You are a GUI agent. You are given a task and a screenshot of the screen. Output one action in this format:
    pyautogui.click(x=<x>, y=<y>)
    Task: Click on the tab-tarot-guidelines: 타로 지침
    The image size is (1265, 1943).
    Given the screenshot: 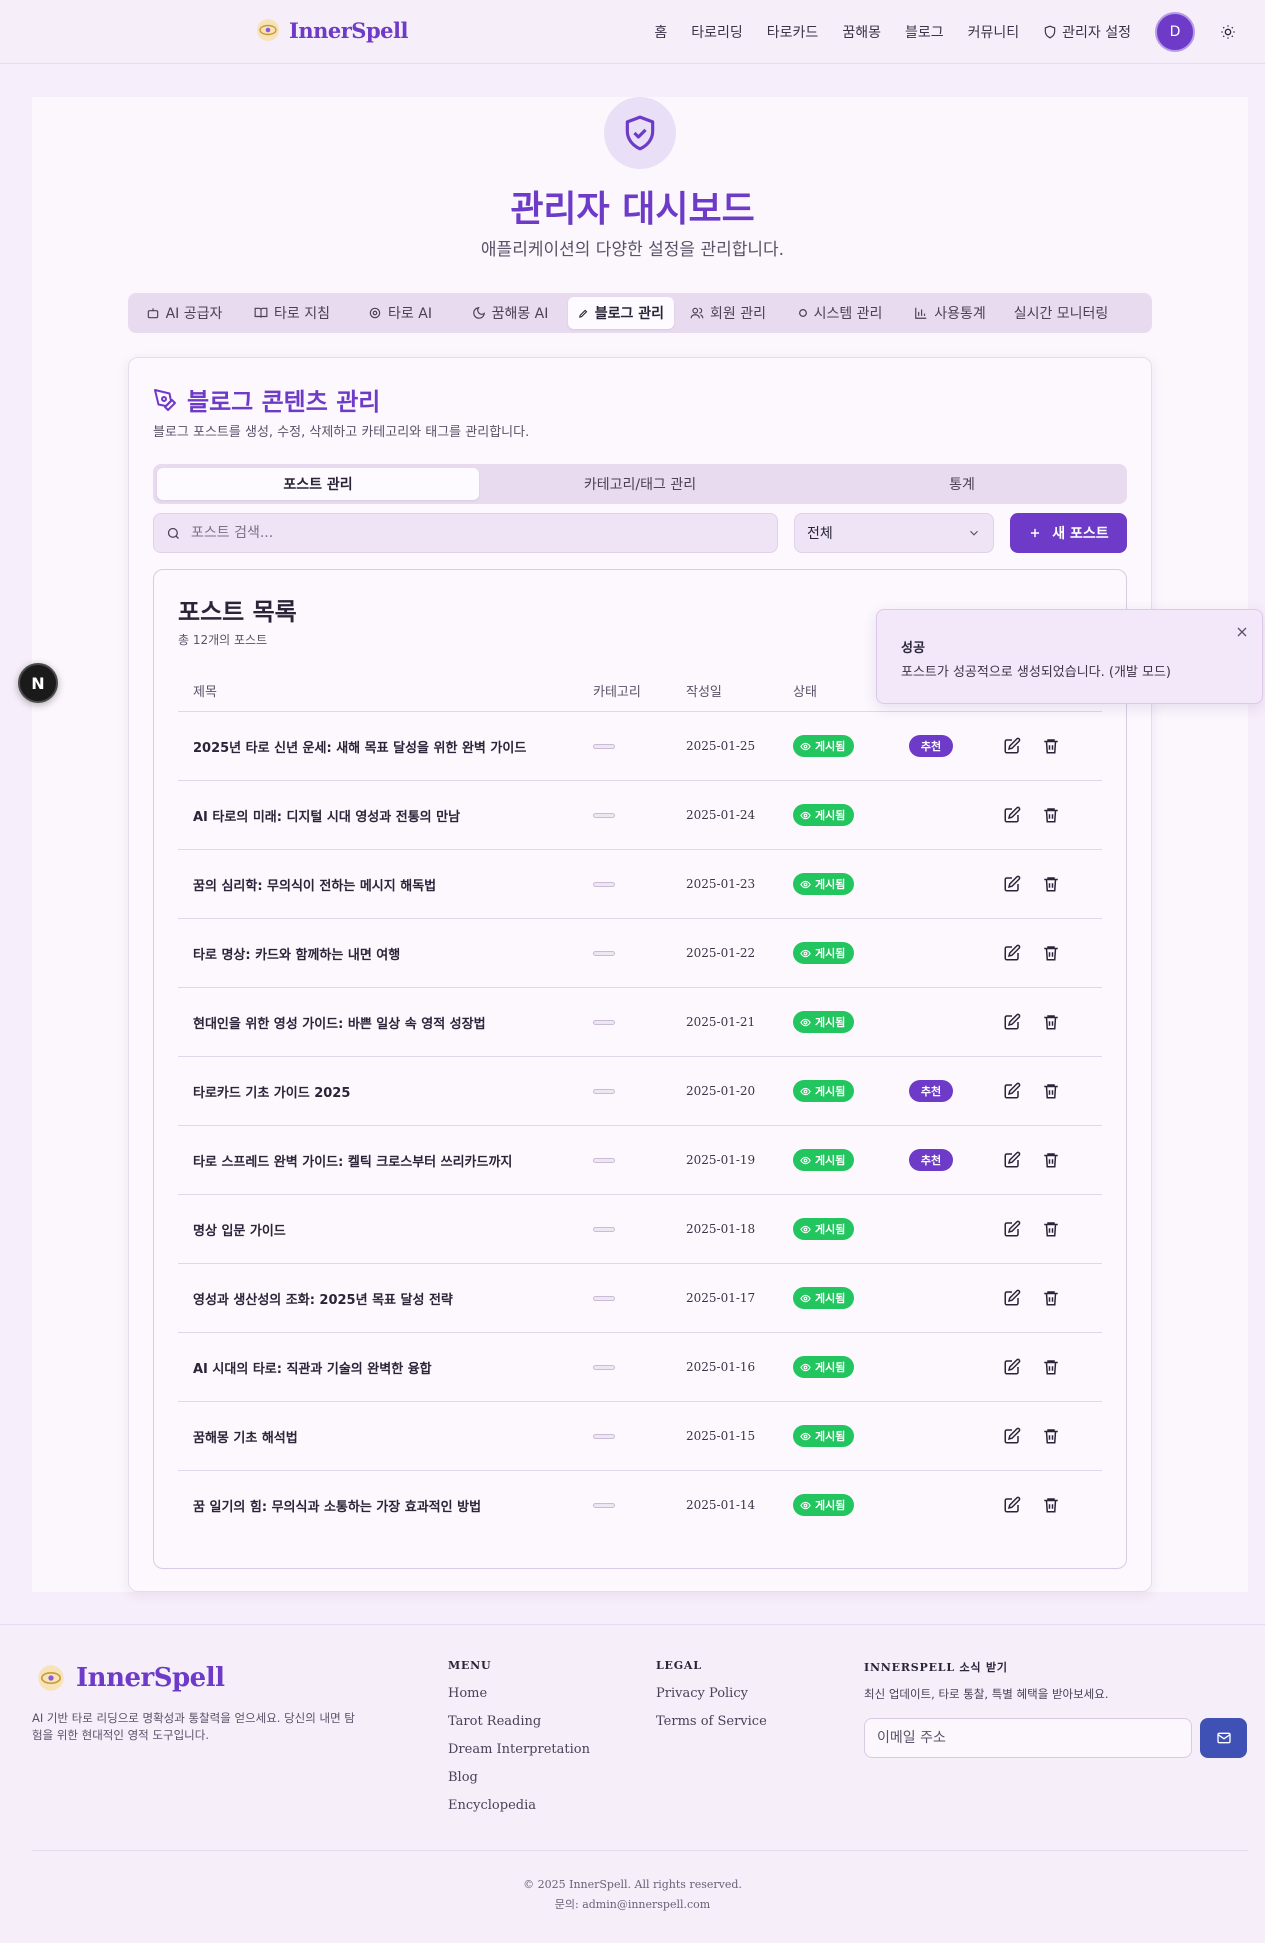 What is the action you would take?
    pyautogui.click(x=292, y=313)
    